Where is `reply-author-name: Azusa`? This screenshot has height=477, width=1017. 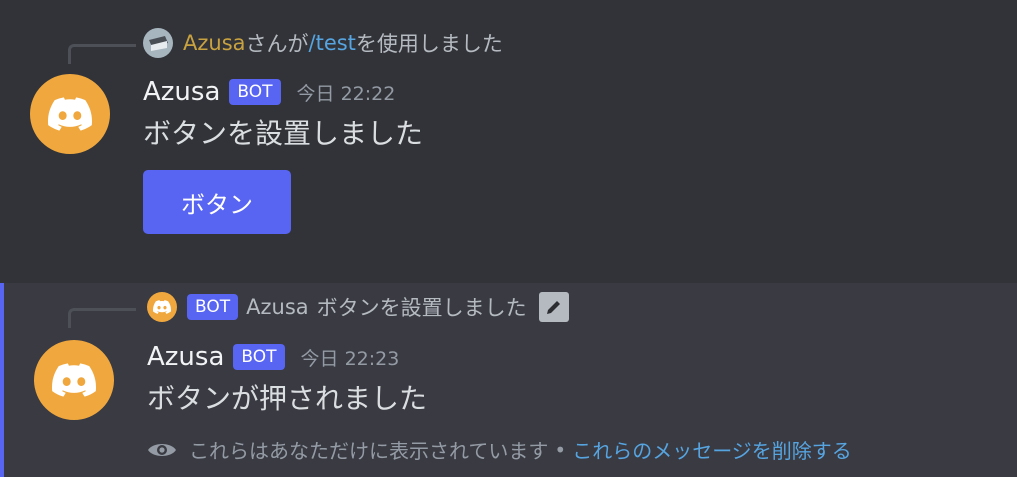 reply-author-name: Azusa is located at coordinates (277, 307).